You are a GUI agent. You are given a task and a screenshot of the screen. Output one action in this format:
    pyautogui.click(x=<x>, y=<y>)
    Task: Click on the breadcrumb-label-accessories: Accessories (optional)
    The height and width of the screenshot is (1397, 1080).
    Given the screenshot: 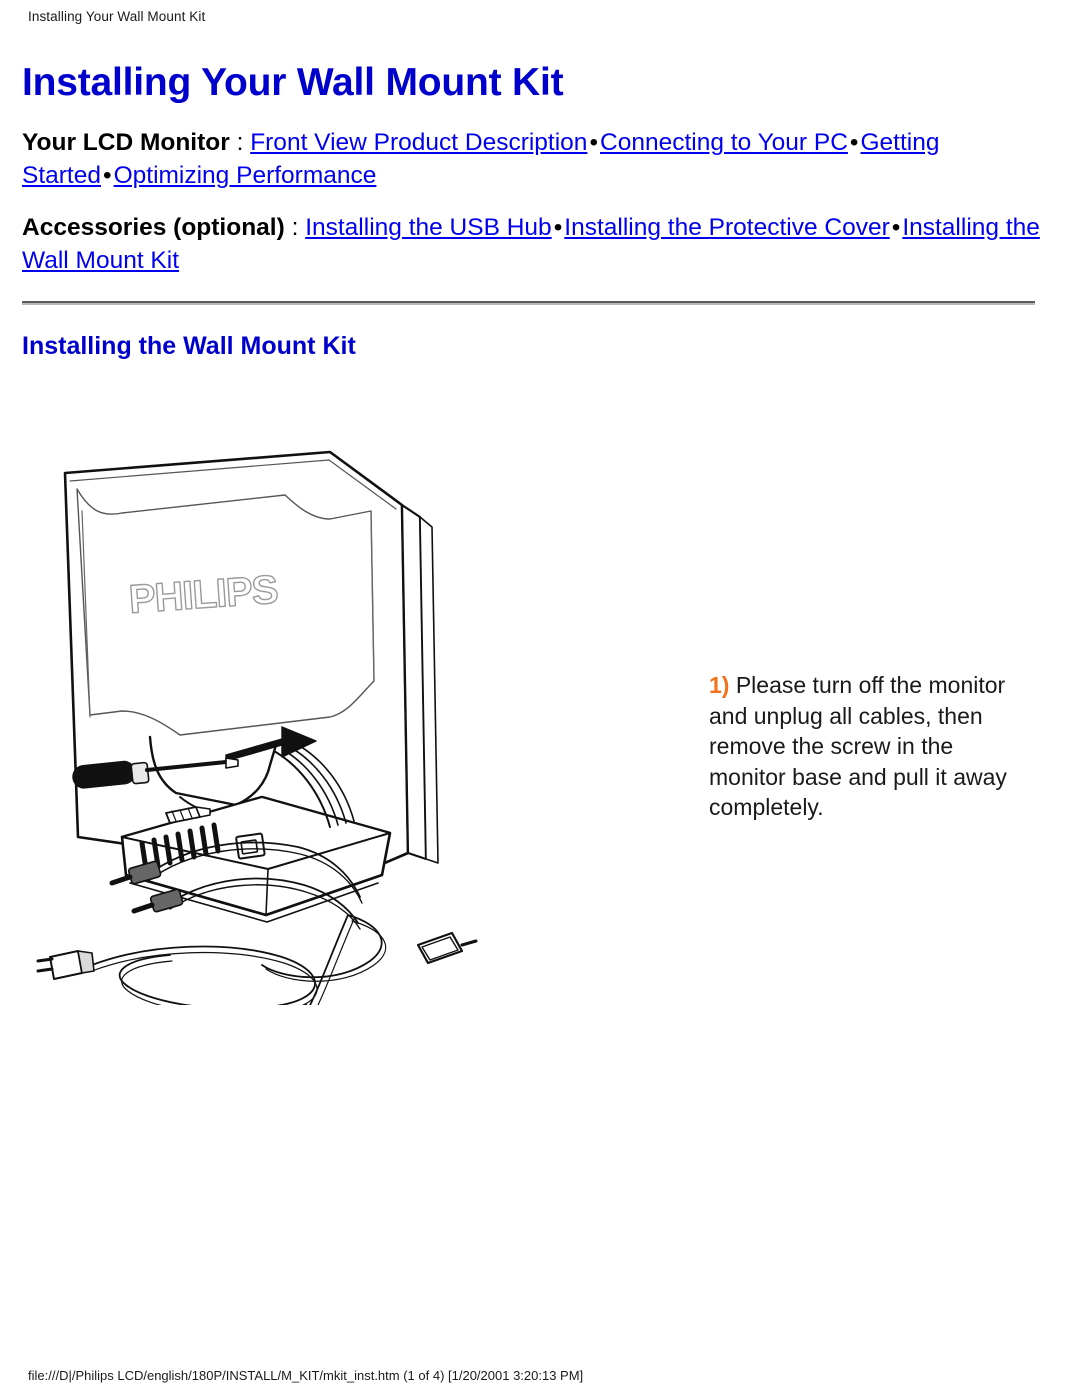 What is the action you would take?
    pyautogui.click(x=153, y=227)
    